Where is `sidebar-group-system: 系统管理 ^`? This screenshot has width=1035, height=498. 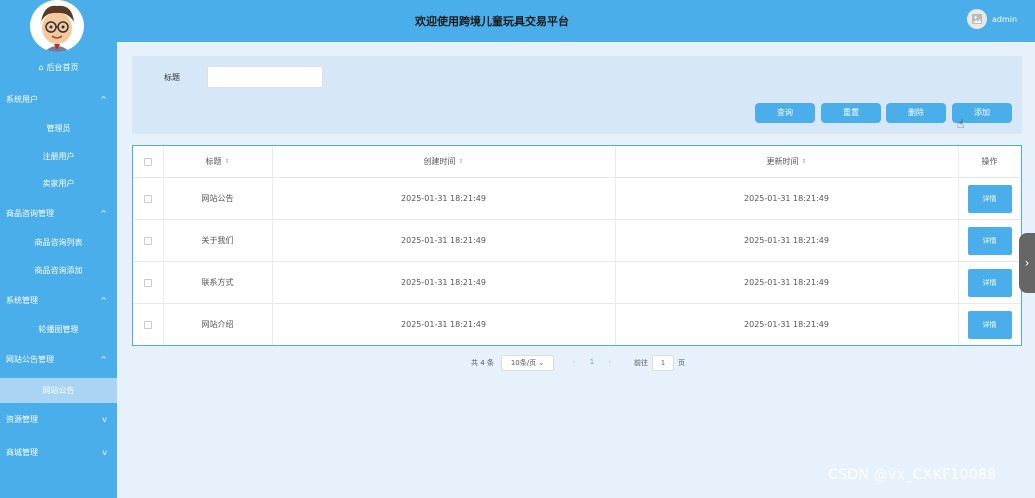 sidebar-group-system: 系统管理 ^ is located at coordinates (58, 301).